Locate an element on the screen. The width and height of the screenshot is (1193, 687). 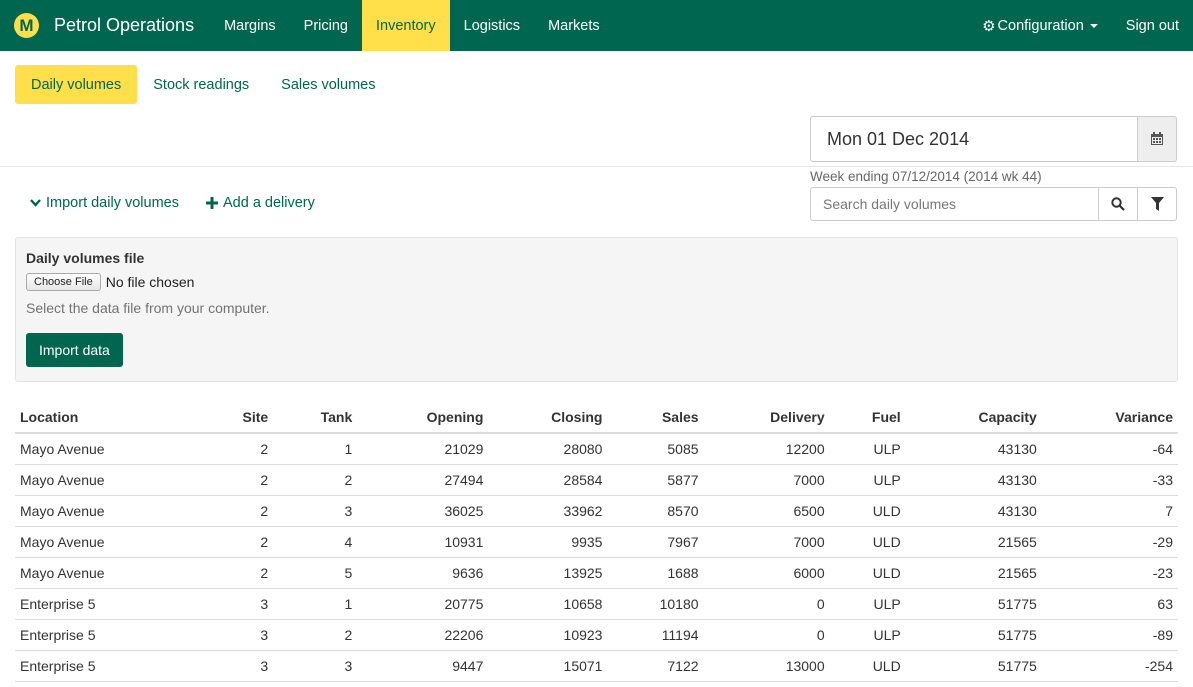
cell-variance: -89 is located at coordinates (1109, 635).